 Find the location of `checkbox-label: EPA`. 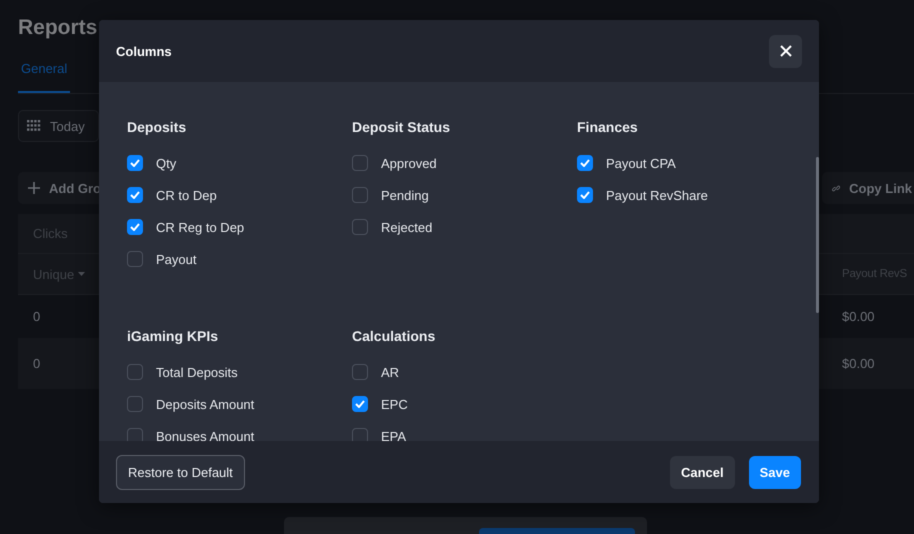

checkbox-label: EPA is located at coordinates (393, 434).